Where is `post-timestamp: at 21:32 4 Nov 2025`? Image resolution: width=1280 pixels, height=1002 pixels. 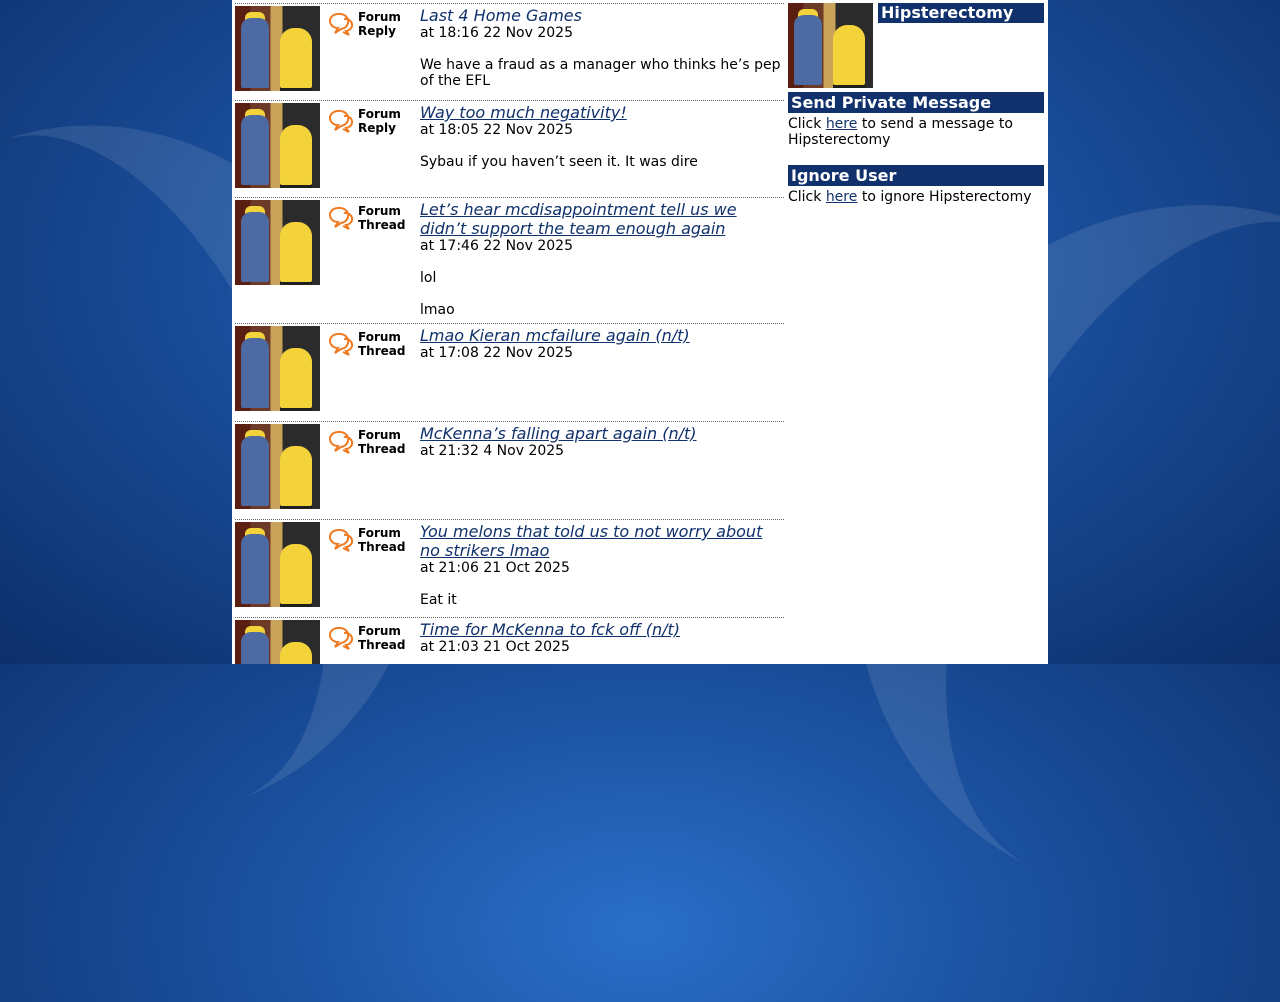 post-timestamp: at 21:32 4 Nov 2025 is located at coordinates (492, 451).